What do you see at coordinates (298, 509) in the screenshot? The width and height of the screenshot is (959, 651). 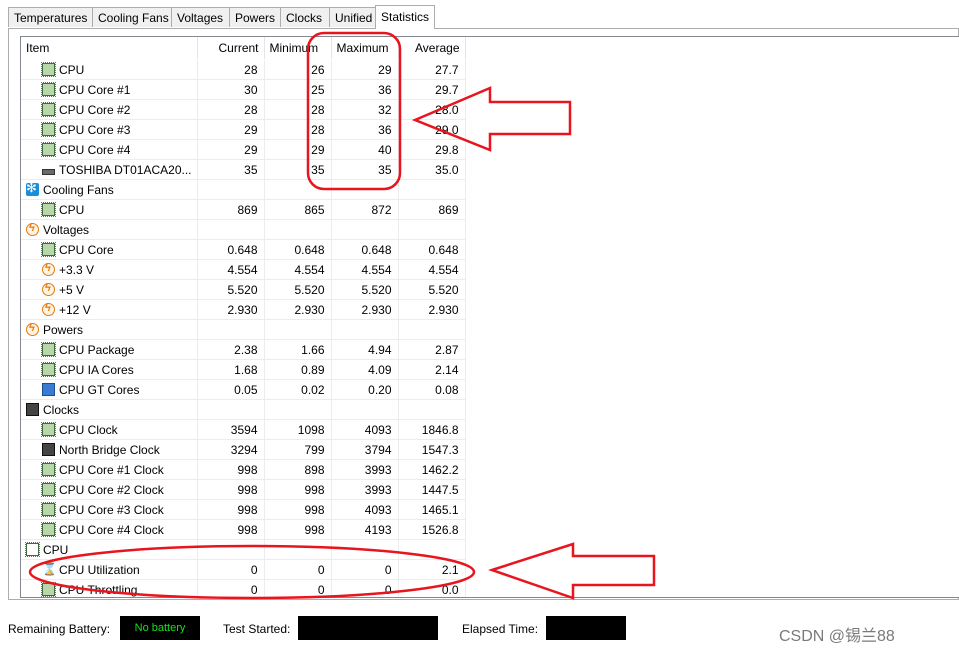 I see `minimum-cell: 998` at bounding box center [298, 509].